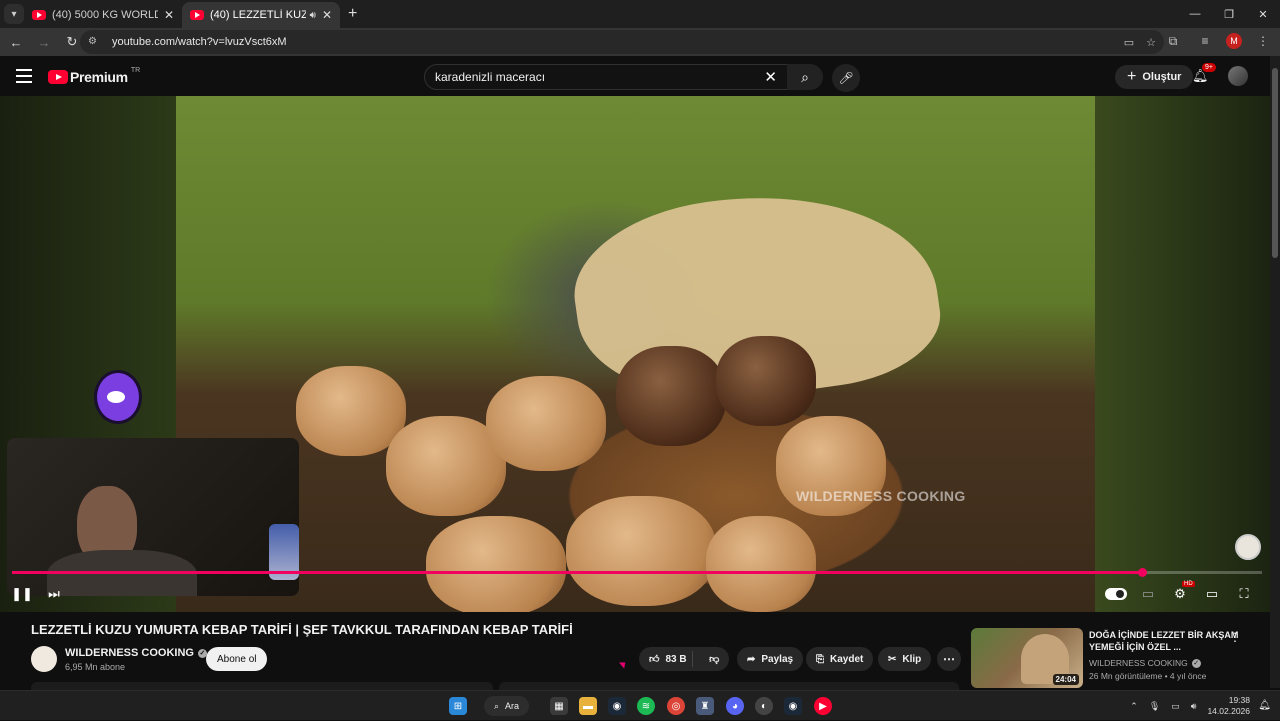 The width and height of the screenshot is (1280, 721). What do you see at coordinates (559, 706) in the screenshot?
I see `store-icon: ▦` at bounding box center [559, 706].